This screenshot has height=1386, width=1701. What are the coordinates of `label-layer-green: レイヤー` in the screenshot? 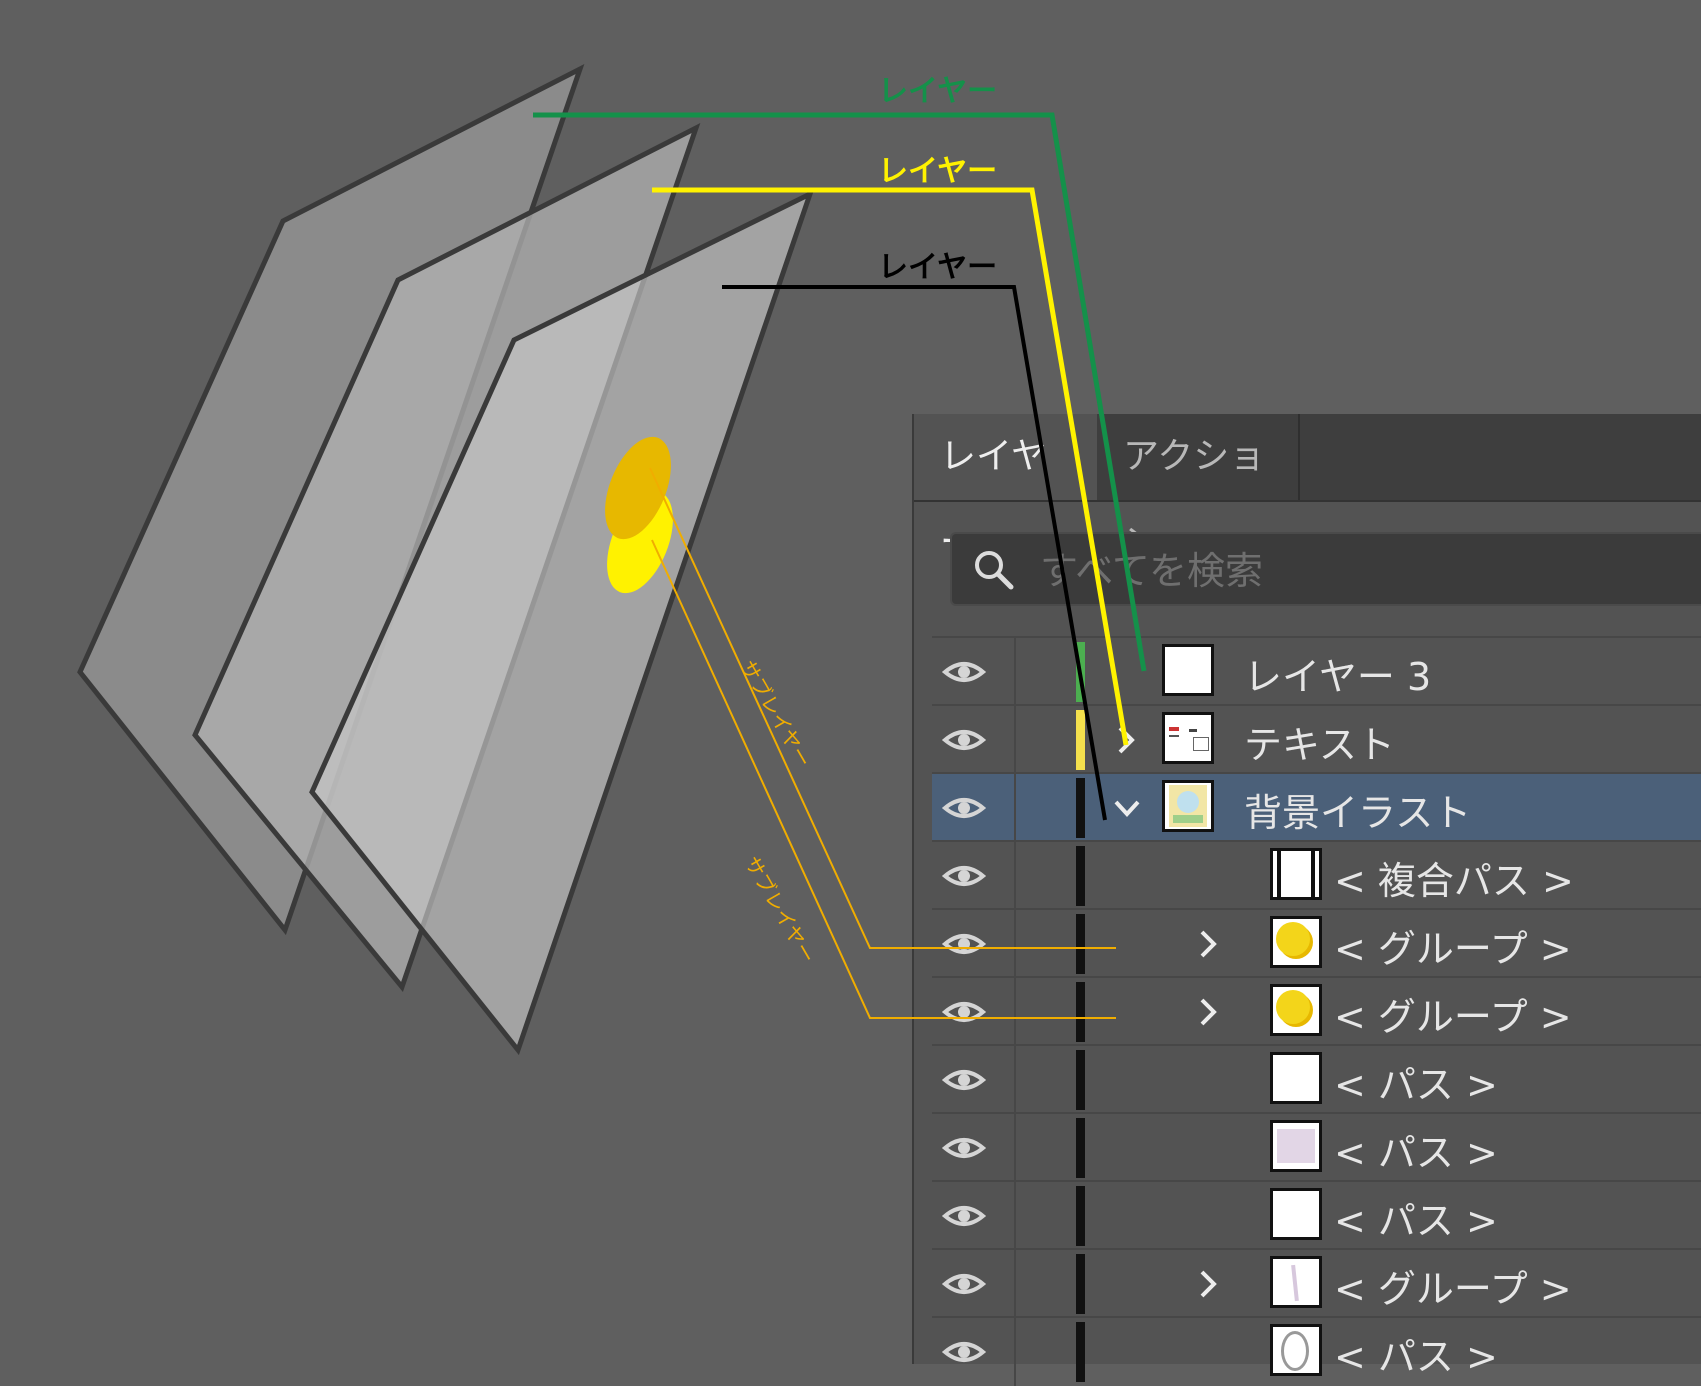 It's located at (938, 91).